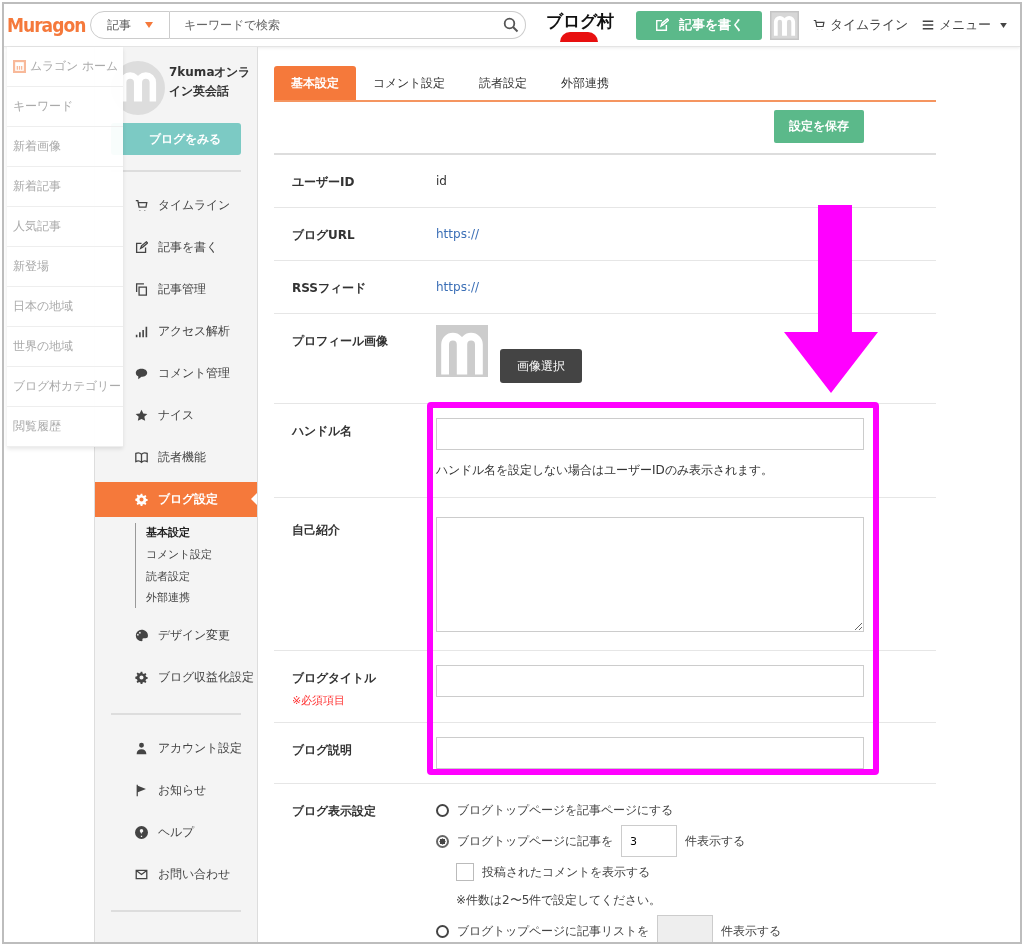 The image size is (1024, 946). I want to click on field-label: プロフィール画像, so click(340, 341).